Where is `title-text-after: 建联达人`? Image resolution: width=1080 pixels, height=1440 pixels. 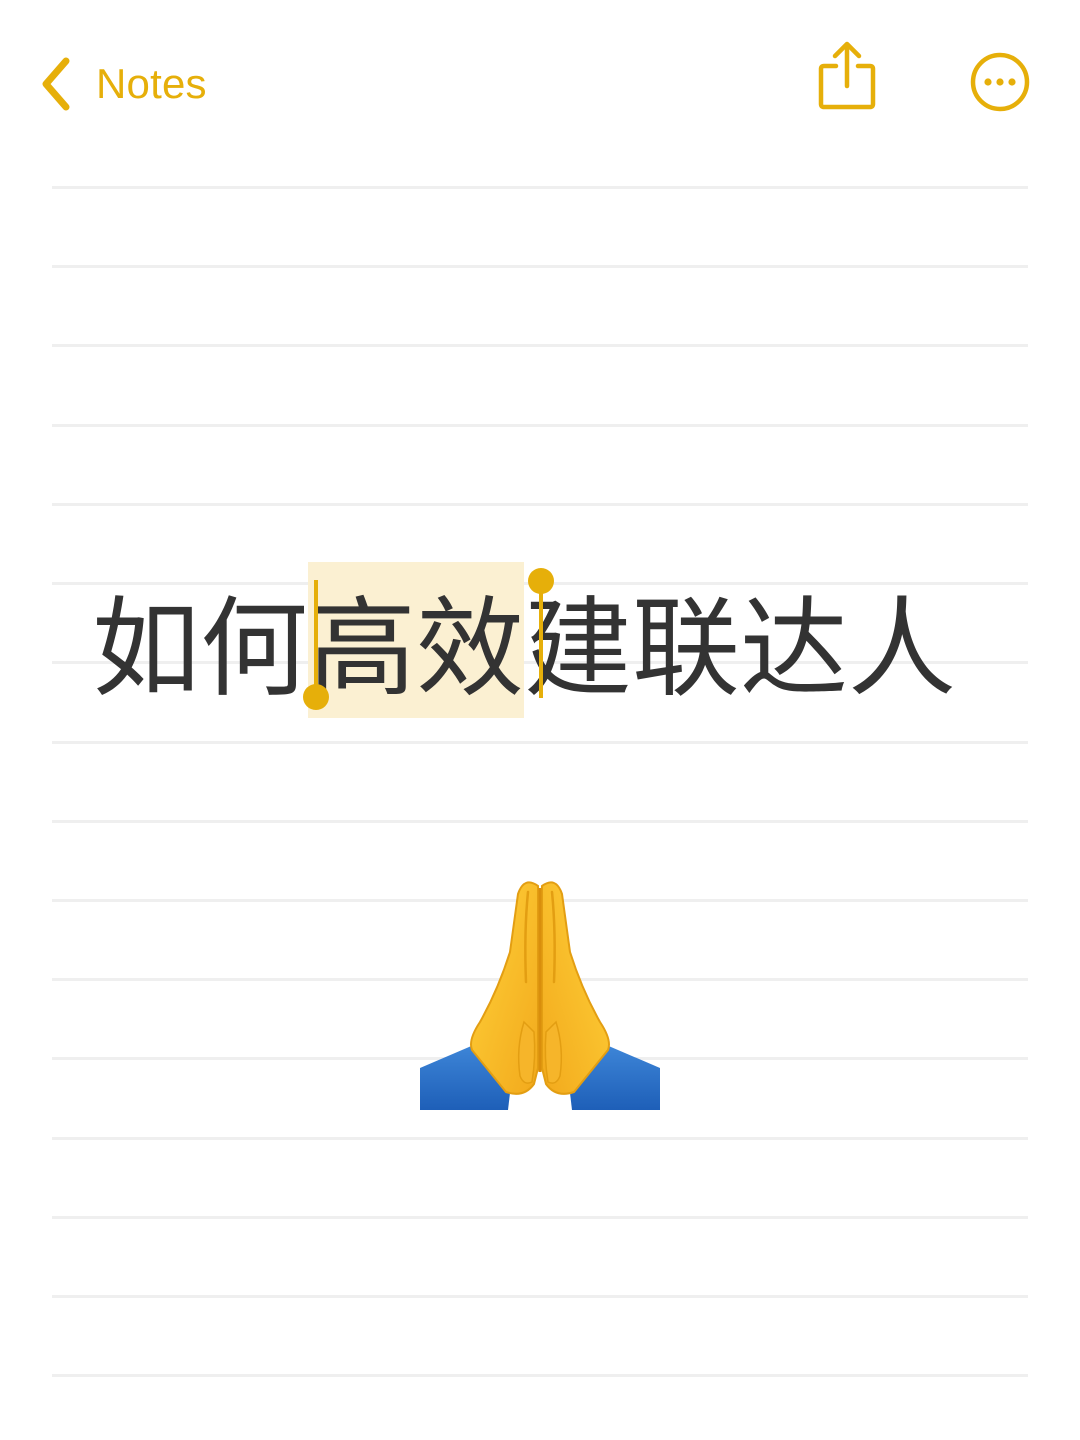 title-text-after: 建联达人 is located at coordinates (740, 649).